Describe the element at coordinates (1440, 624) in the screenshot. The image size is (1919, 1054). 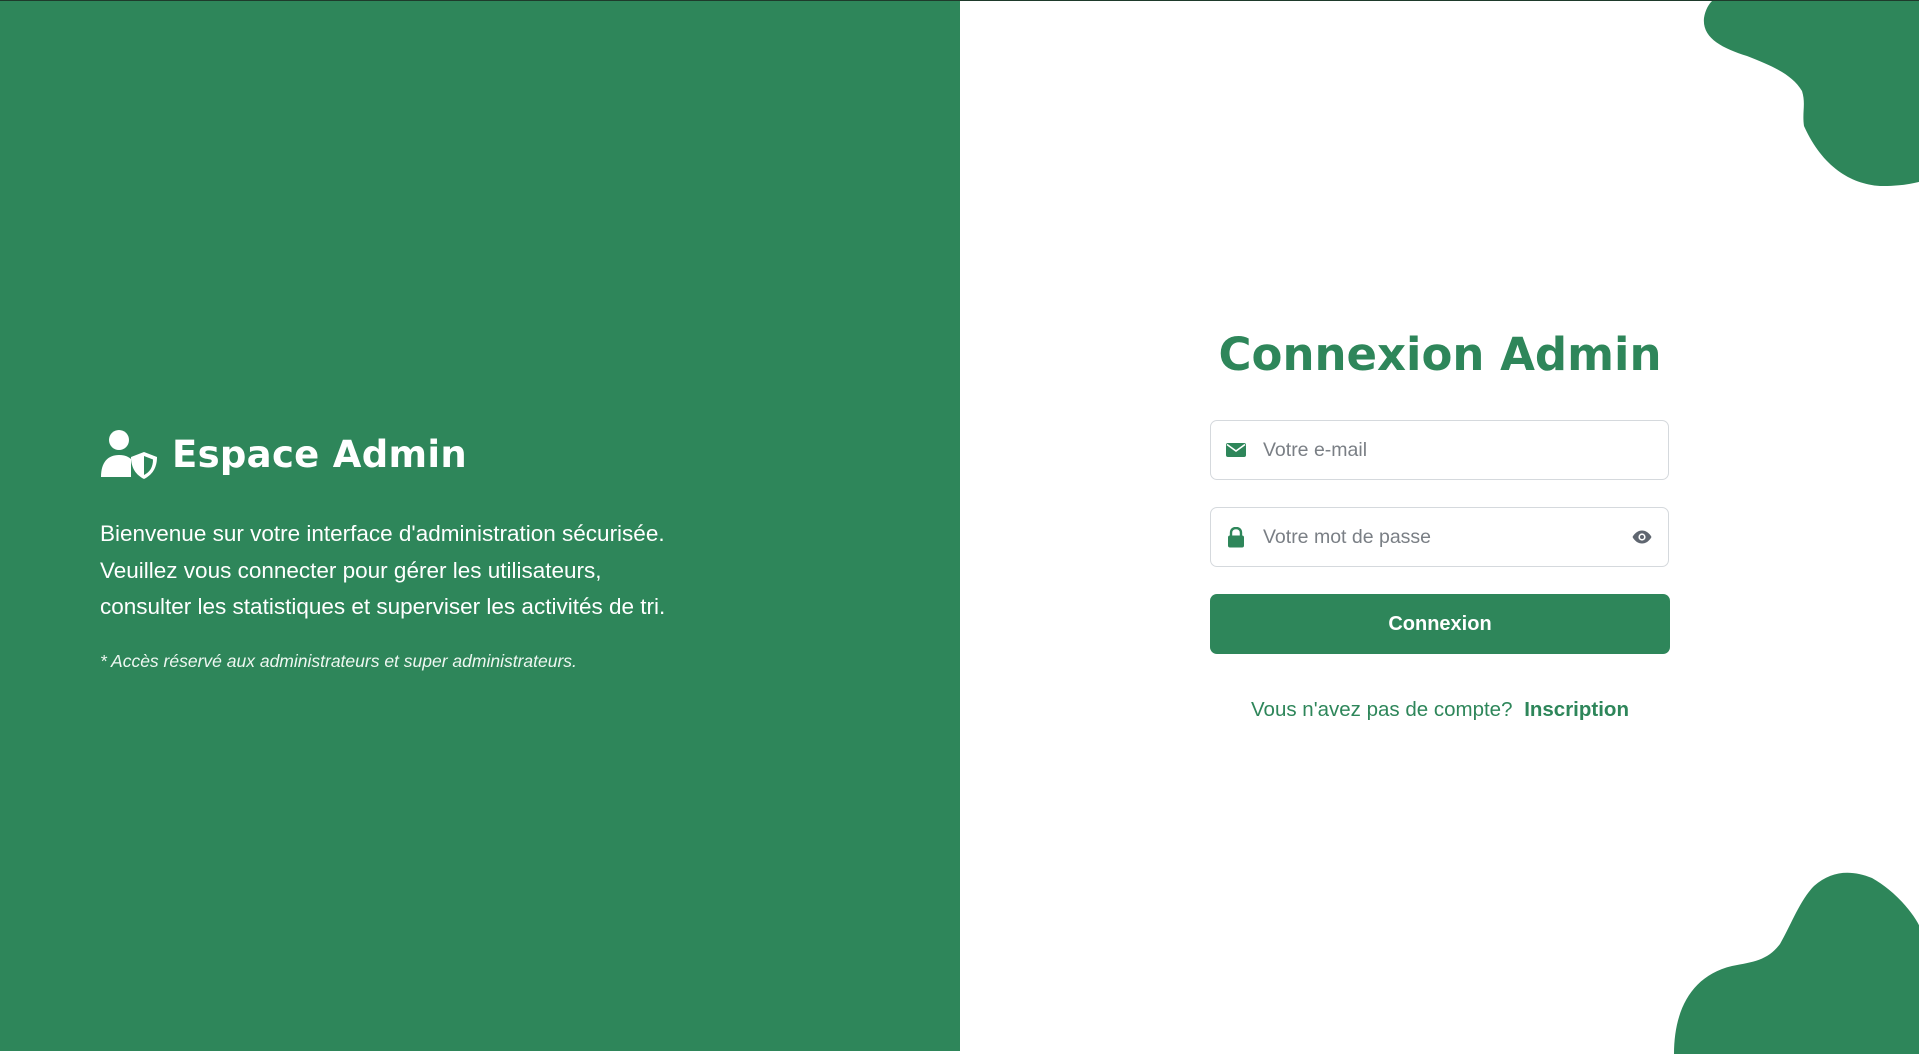
I see `login-button: Connexion` at that location.